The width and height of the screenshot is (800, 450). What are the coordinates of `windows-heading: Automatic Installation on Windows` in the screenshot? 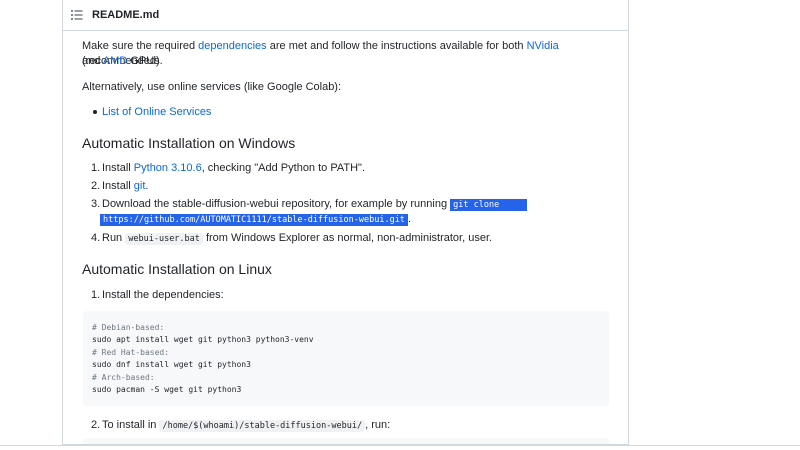 It's located at (189, 143).